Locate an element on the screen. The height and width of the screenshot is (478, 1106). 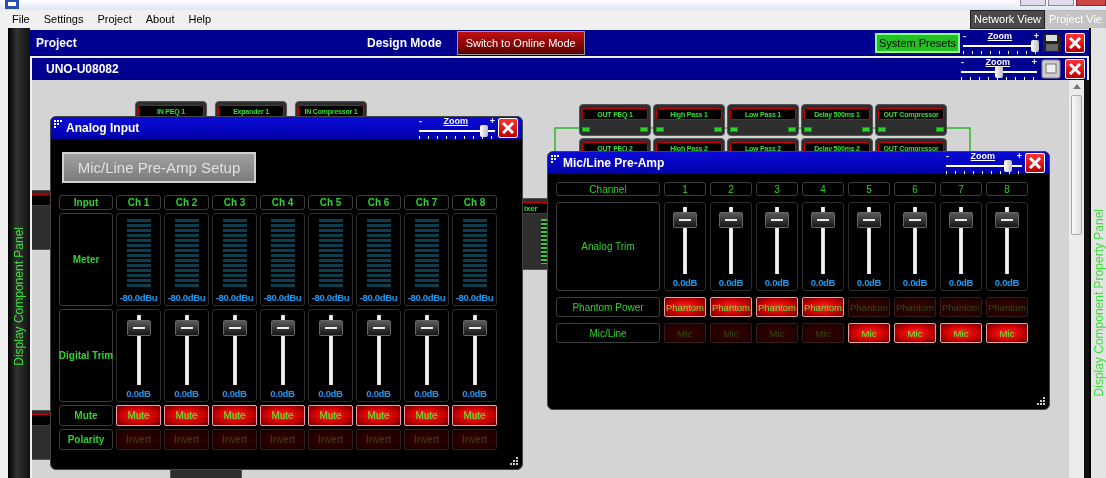
channel-header: Ch 1 is located at coordinates (138, 202).